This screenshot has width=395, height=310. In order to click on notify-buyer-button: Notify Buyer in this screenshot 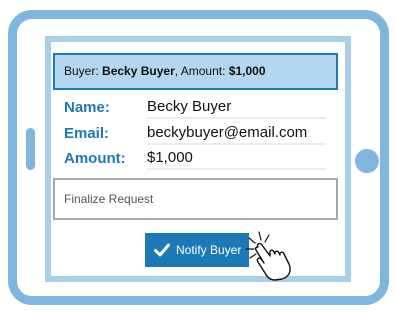, I will do `click(197, 250)`.